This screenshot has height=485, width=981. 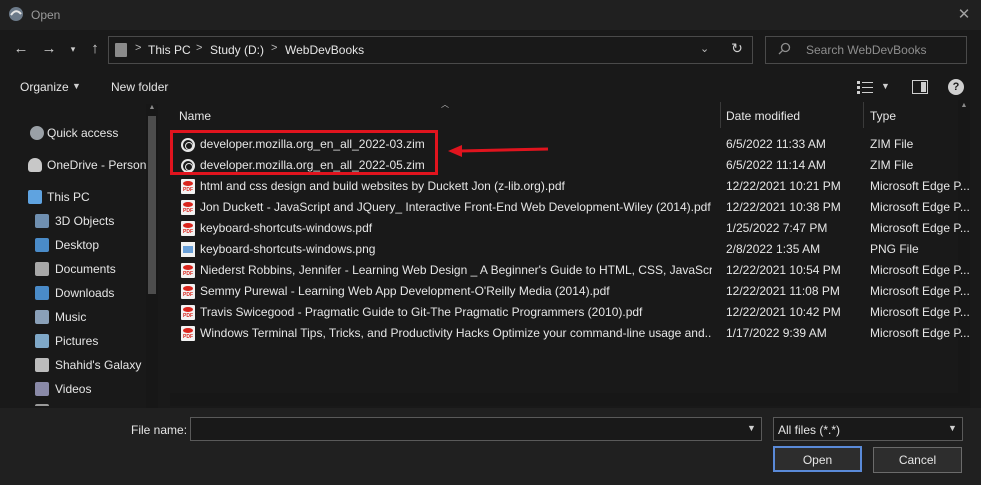 What do you see at coordinates (68, 197) in the screenshot?
I see `sidebar-item-label: This PC` at bounding box center [68, 197].